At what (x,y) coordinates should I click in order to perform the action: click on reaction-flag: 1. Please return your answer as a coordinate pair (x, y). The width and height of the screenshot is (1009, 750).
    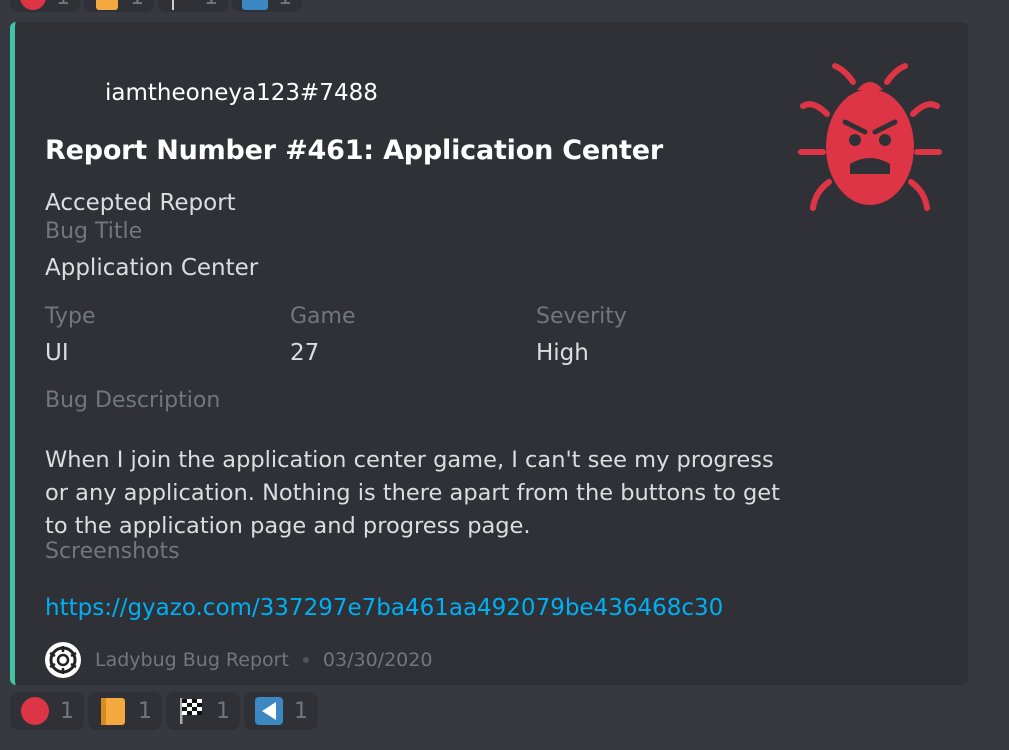
    Looking at the image, I should click on (203, 711).